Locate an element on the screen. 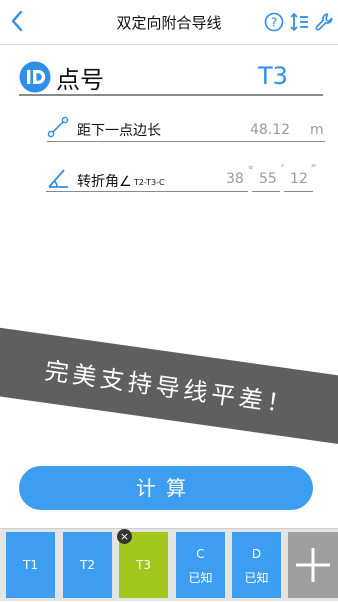  minute-symbol: ′ is located at coordinates (283, 171).